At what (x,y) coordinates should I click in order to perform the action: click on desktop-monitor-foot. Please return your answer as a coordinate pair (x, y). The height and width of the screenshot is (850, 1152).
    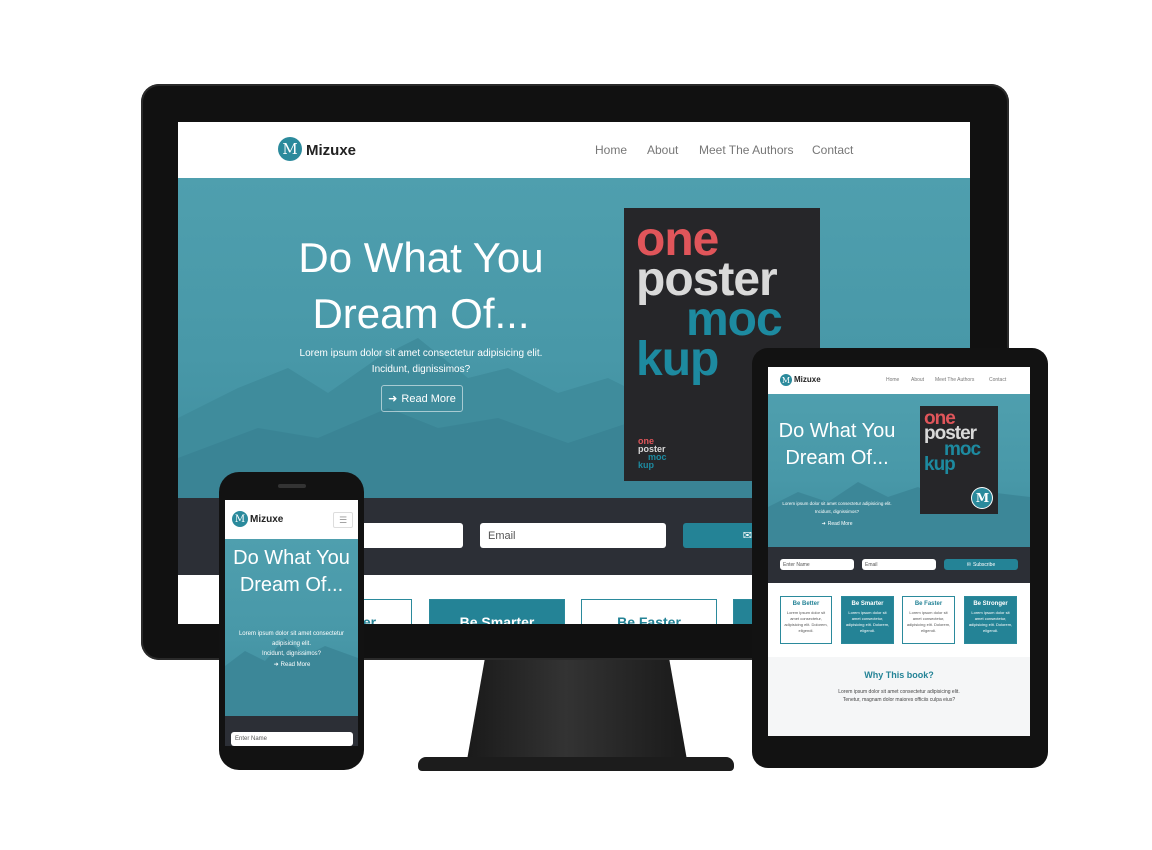
    Looking at the image, I should click on (576, 764).